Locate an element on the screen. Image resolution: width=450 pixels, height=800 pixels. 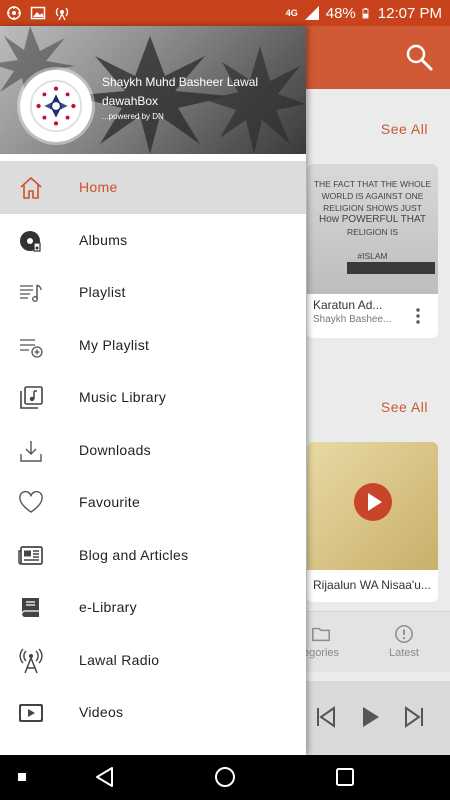
drawer-item-lawal-radio: Lawal Radio is located at coordinates (153, 660).